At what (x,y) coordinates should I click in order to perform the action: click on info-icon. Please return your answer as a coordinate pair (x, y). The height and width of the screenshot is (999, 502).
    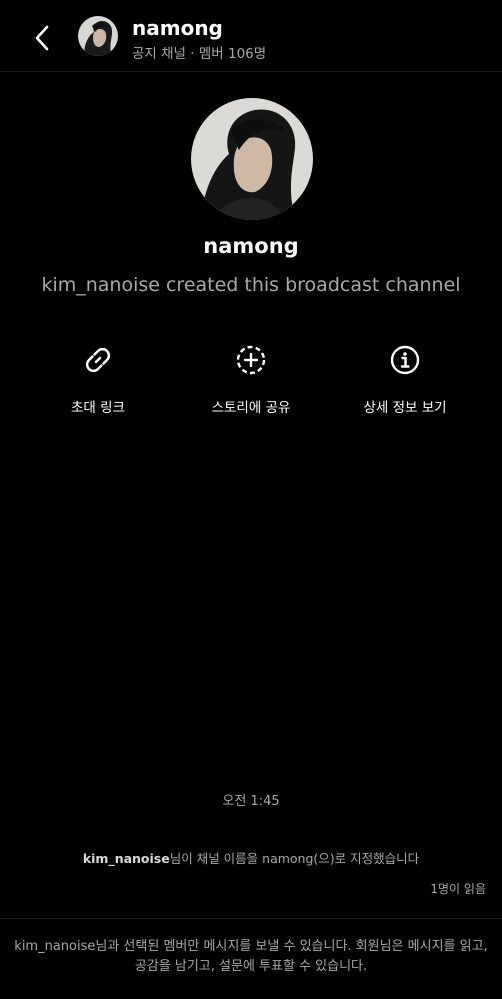
    Looking at the image, I should click on (405, 360).